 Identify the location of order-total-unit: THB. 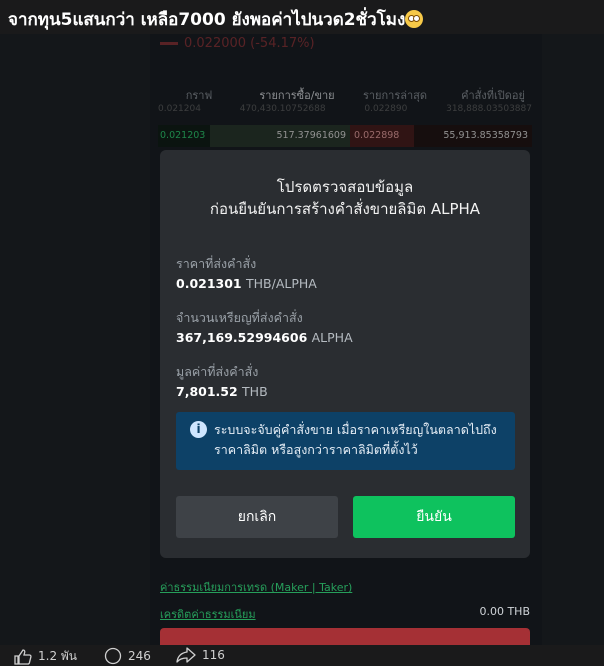
(255, 391).